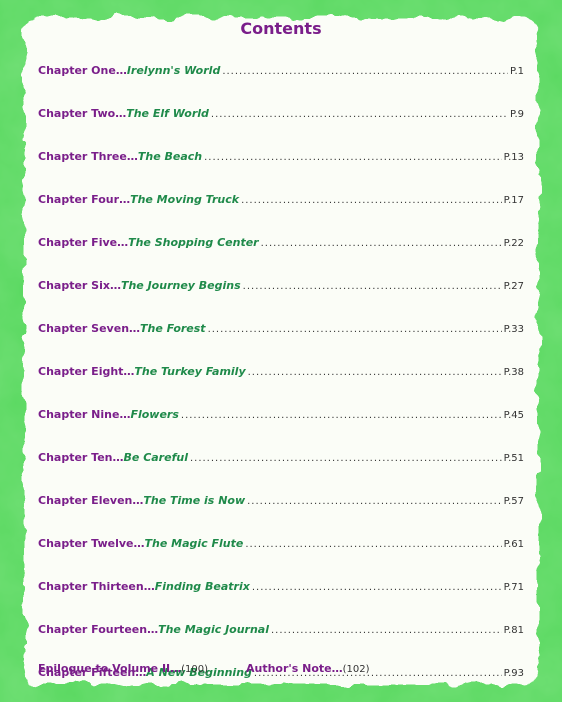 This screenshot has height=702, width=562. I want to click on toc-entry: Chapter Two…The Elf World P.9, so click(281, 114).